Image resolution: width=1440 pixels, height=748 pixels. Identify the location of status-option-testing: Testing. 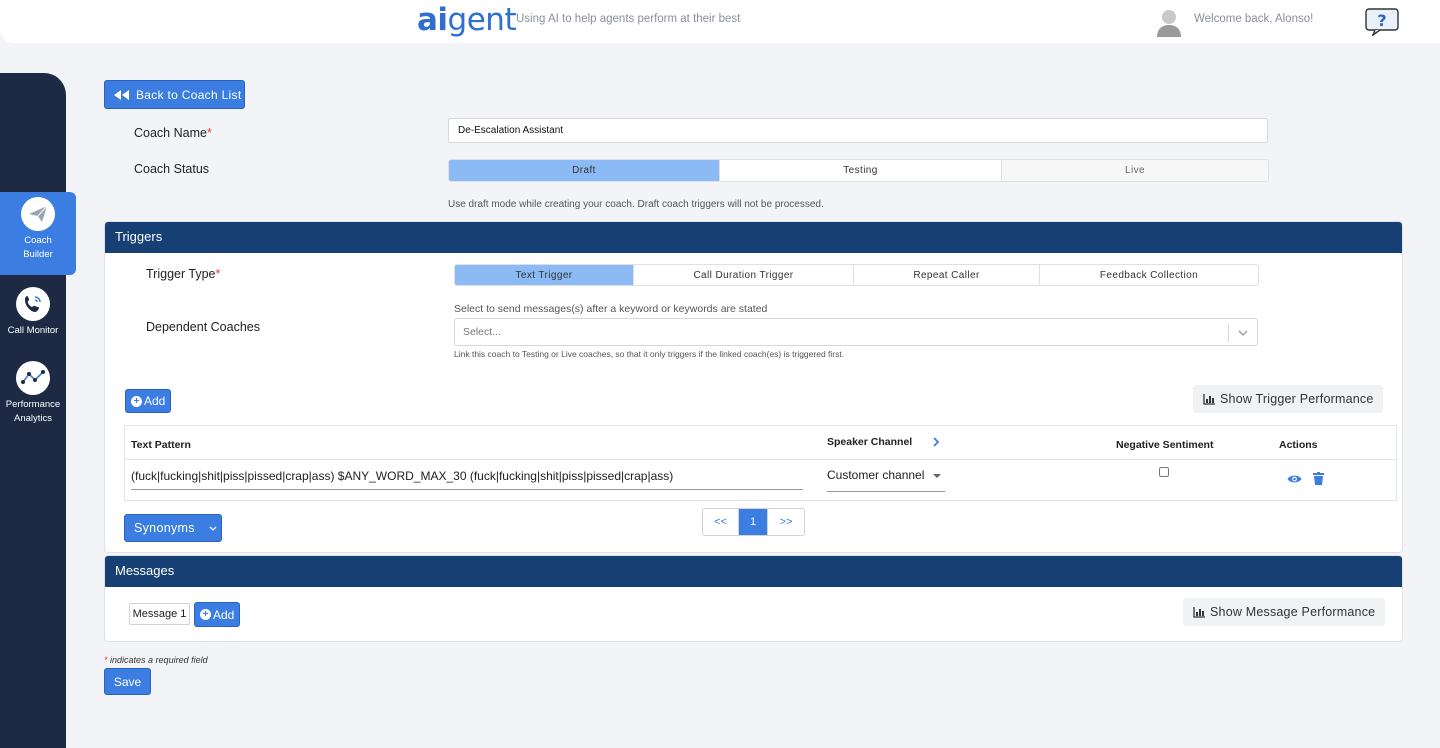
(861, 170).